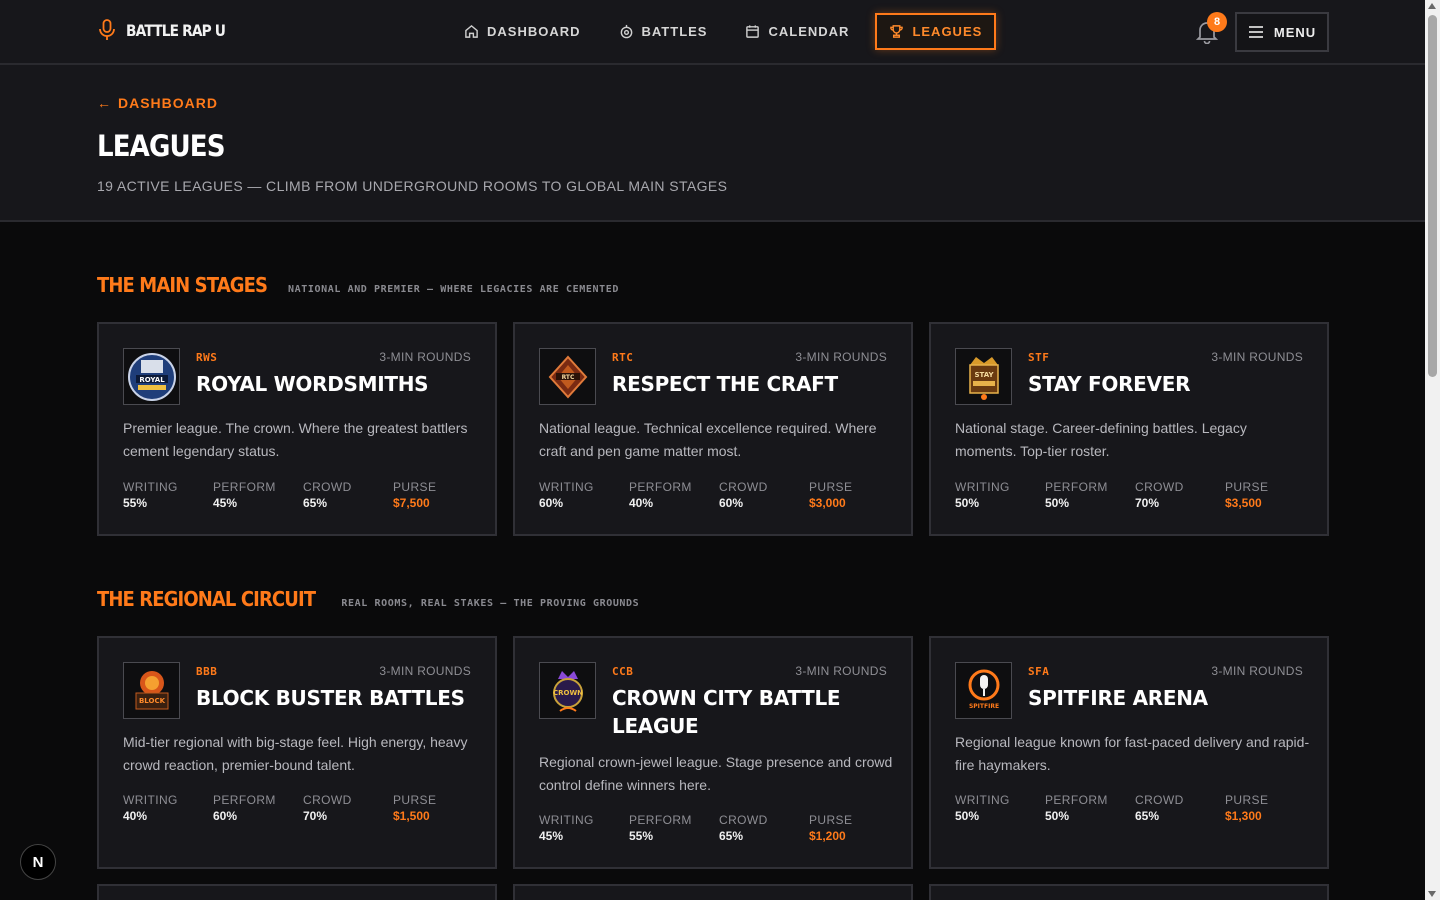 The width and height of the screenshot is (1440, 900). What do you see at coordinates (38, 862) in the screenshot?
I see `dev-tools-button: N` at bounding box center [38, 862].